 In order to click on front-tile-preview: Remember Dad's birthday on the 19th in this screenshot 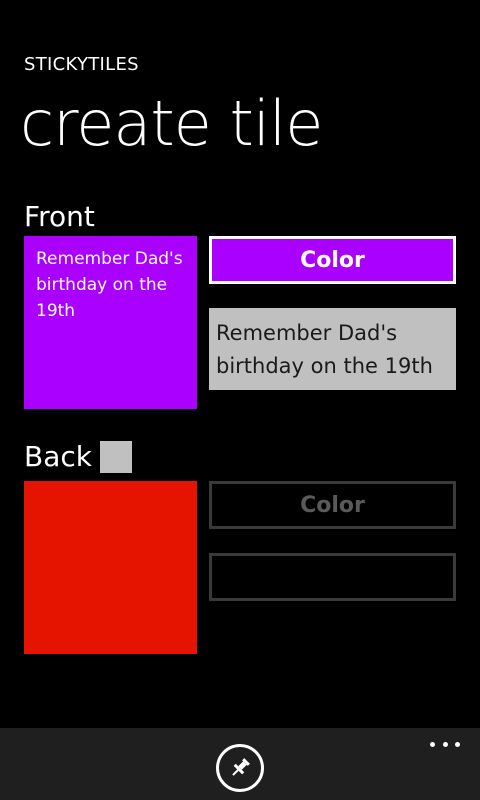, I will do `click(110, 322)`.